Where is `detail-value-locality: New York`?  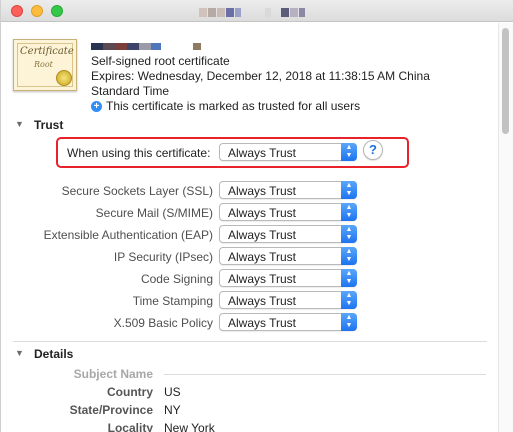
detail-value-locality: New York is located at coordinates (189, 426).